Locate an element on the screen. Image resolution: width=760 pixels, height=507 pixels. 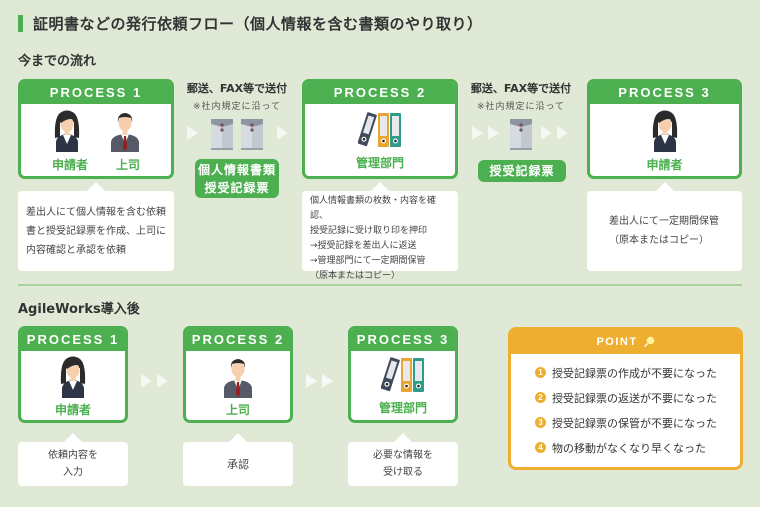
point-text: 授受記録票の作成が不要になった is located at coordinates (634, 373).